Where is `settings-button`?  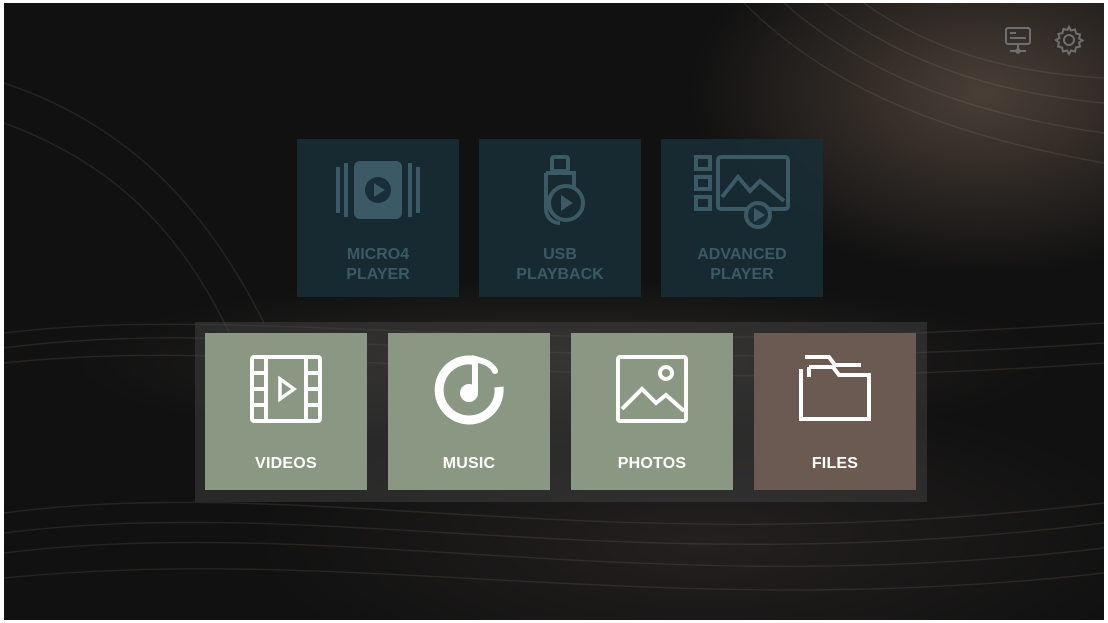
settings-button is located at coordinates (1069, 40).